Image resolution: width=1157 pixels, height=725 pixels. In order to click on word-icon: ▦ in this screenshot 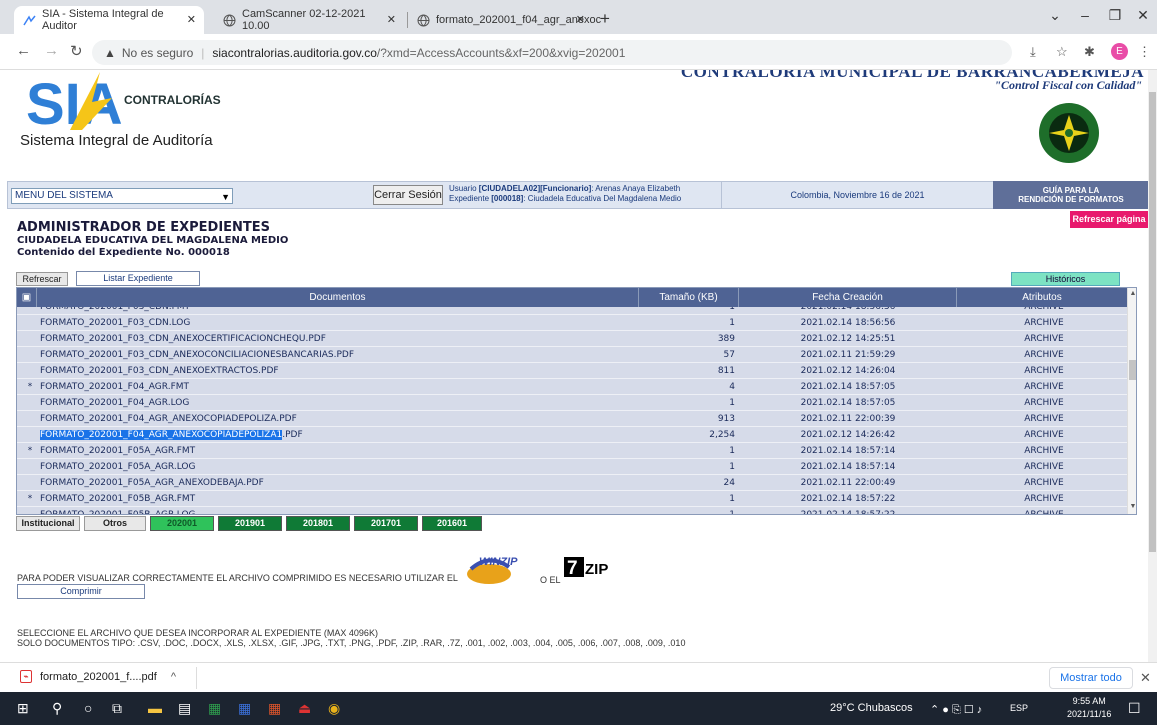, I will do `click(244, 708)`.